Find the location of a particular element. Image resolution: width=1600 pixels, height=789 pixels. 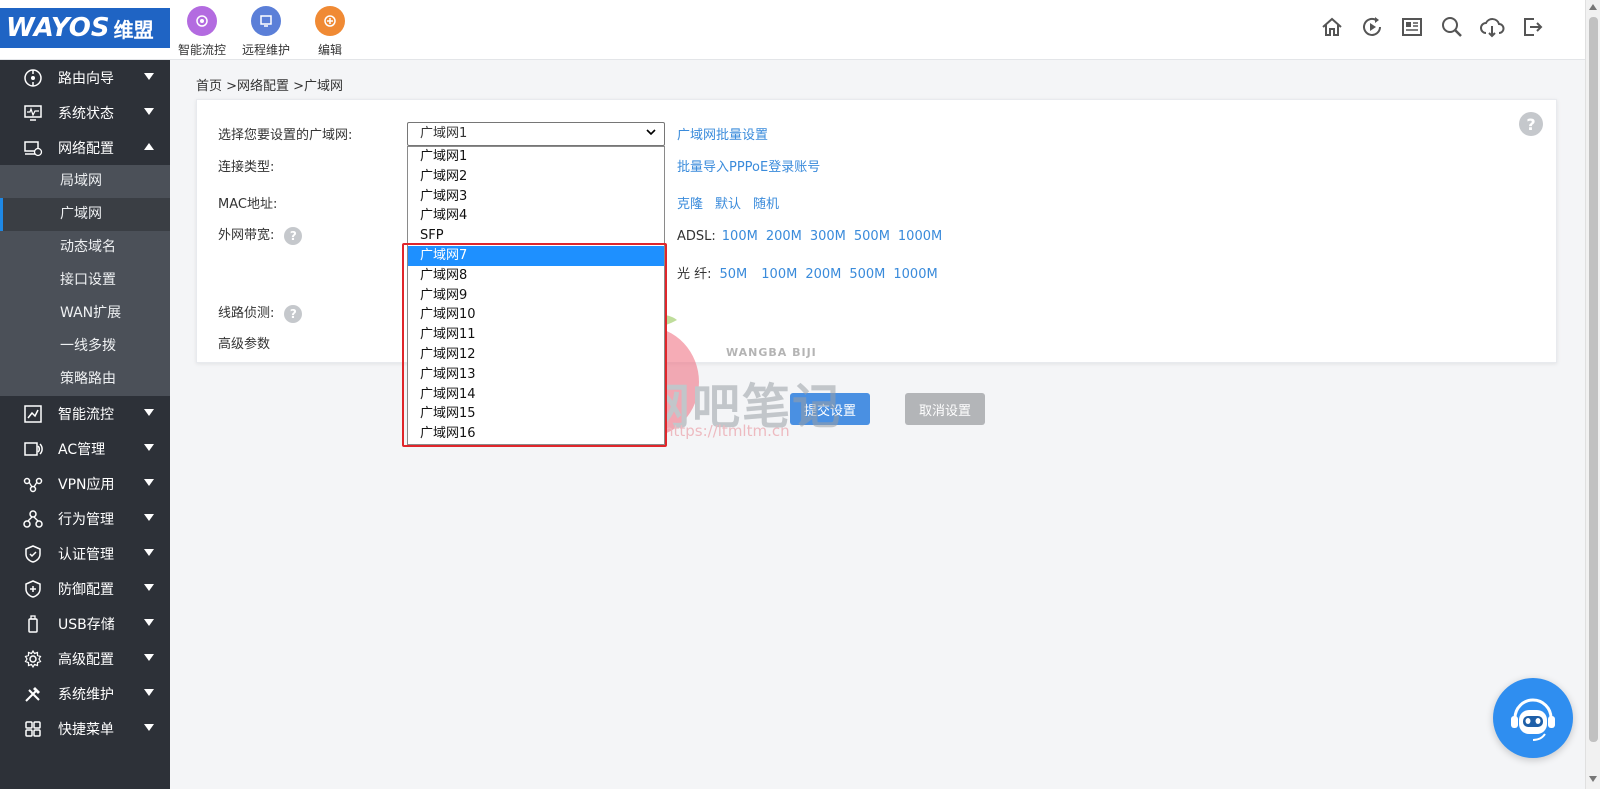

fiber-option: 50M is located at coordinates (734, 274).